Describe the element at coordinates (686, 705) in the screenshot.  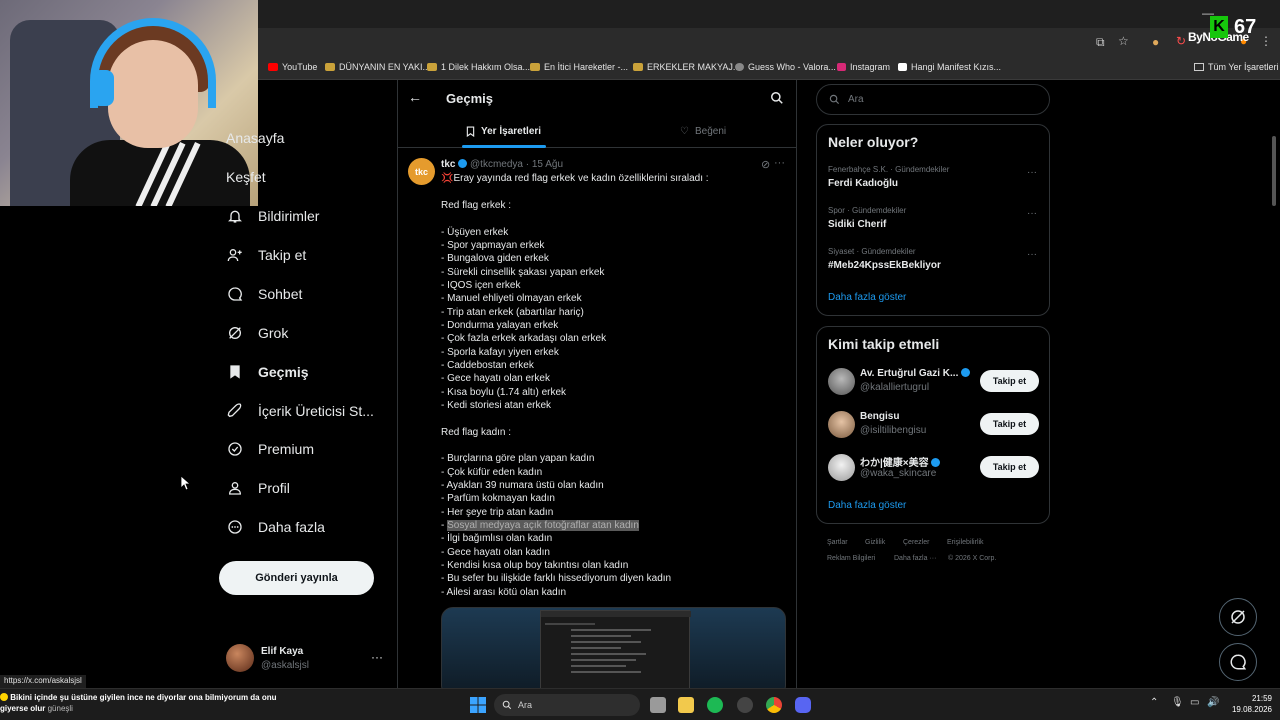
I see `file-explorer-icon` at that location.